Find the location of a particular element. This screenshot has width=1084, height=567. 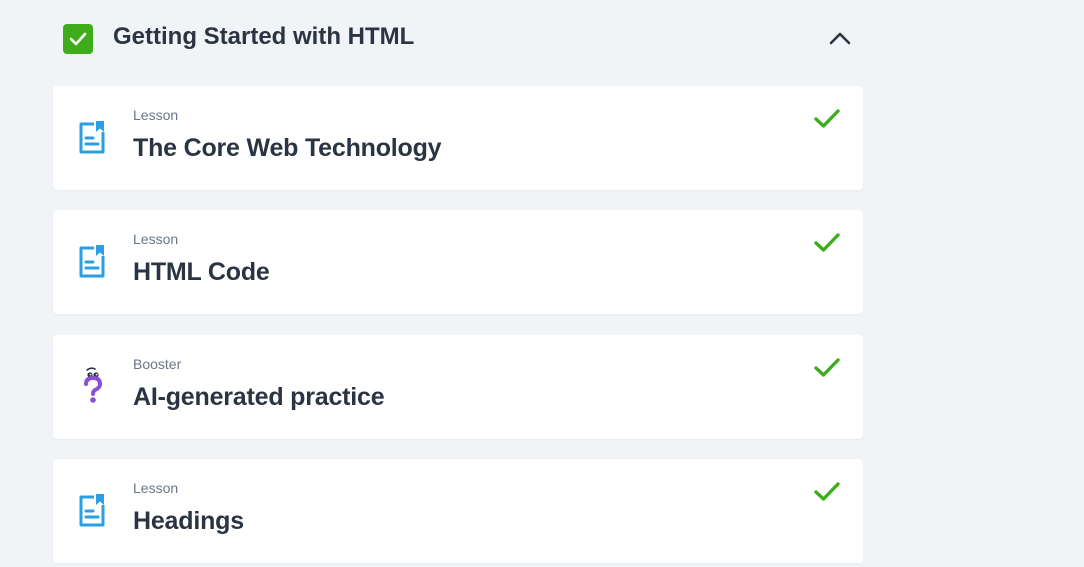

item-title: AI-generated practice is located at coordinates (259, 397).